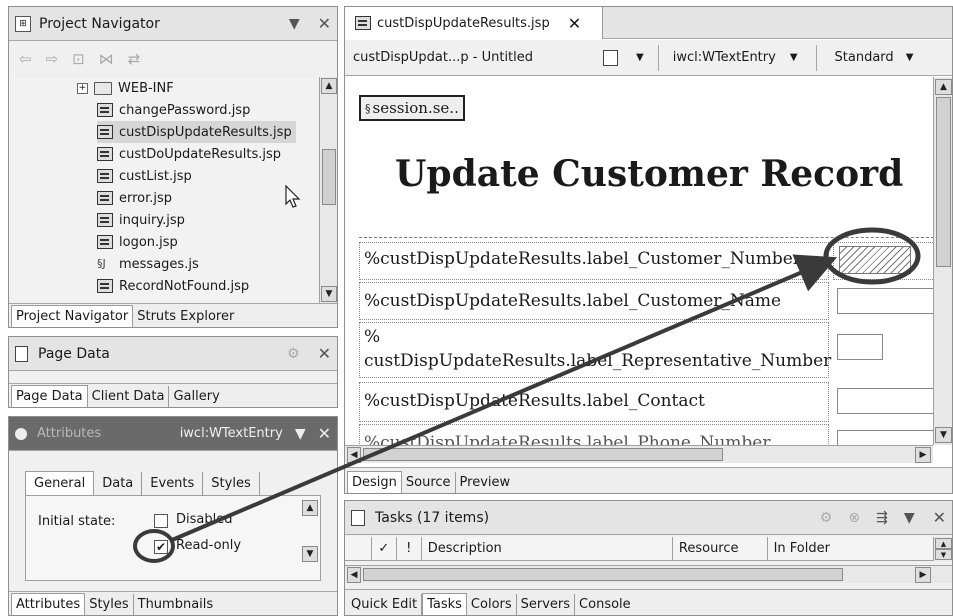  Describe the element at coordinates (141, 220) in the screenshot. I see `tree-item-inquiry: inquiry.jsp` at that location.